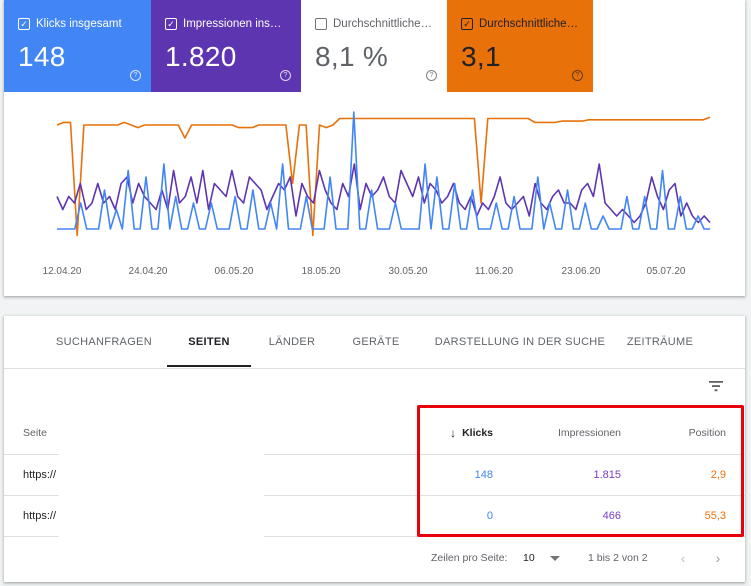 The height and width of the screenshot is (586, 751). Describe the element at coordinates (520, 342) in the screenshot. I see `tab-darstellung: DARSTELLUNG IN DER SUCHE` at that location.